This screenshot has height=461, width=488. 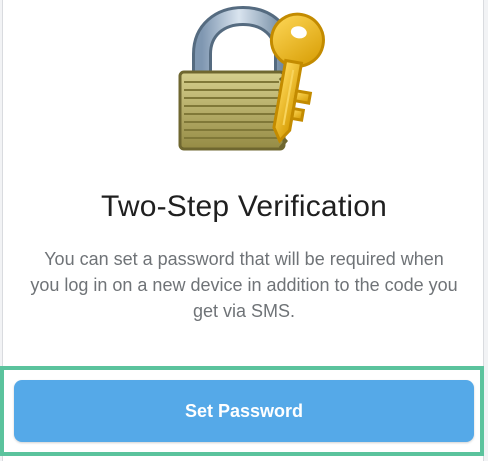 What do you see at coordinates (243, 206) in the screenshot?
I see `page-title: Two-Step Verification` at bounding box center [243, 206].